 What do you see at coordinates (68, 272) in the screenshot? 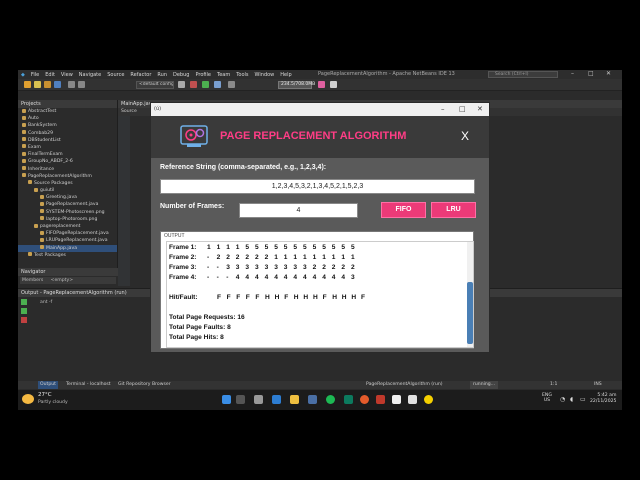
I see `navigator-header: Navigator` at bounding box center [68, 272].